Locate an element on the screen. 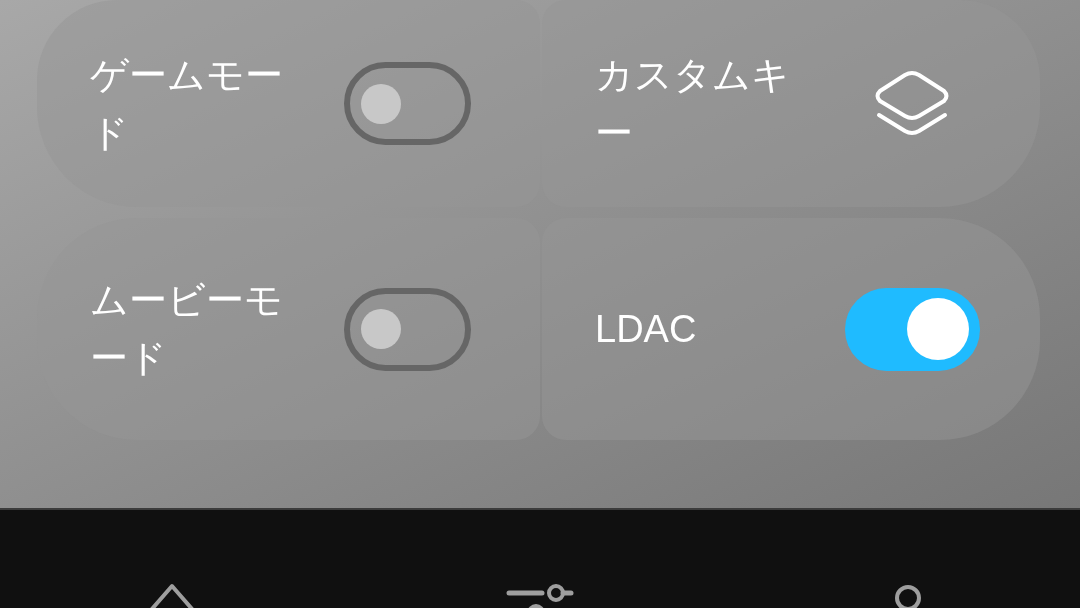  setting-label: ムービーモード is located at coordinates (187, 329).